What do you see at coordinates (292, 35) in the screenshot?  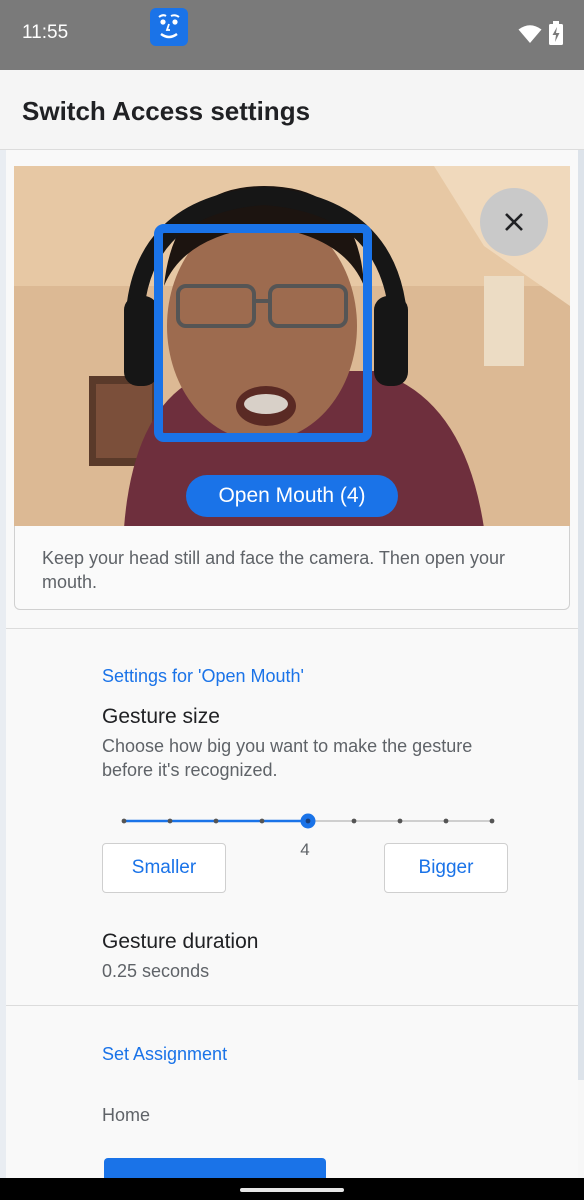 I see `status-bar: 11:55` at bounding box center [292, 35].